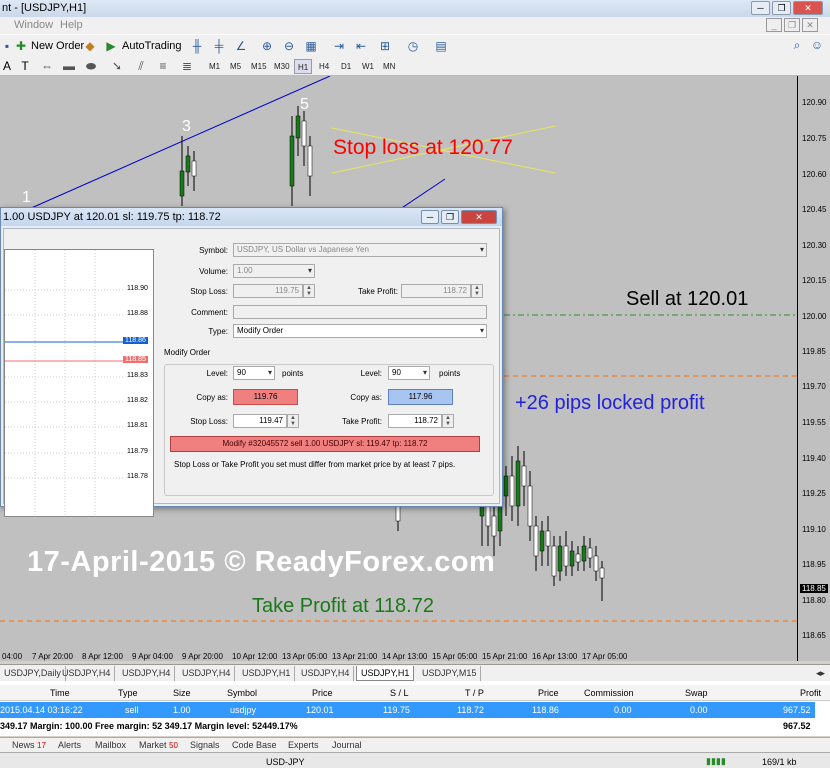 This screenshot has width=830, height=768. Describe the element at coordinates (797, 45) in the screenshot. I see `search-icon: ⌕` at that location.